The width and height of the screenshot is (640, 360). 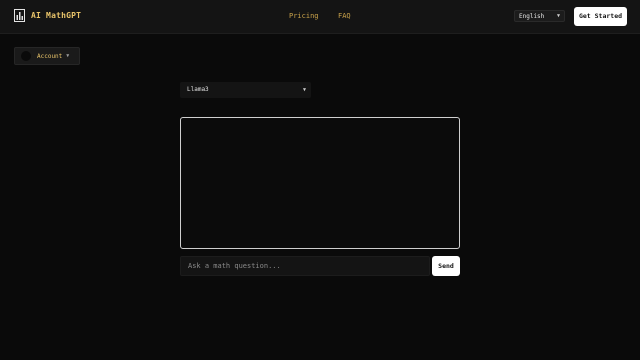 I want to click on language-select: English ▼, so click(x=539, y=16).